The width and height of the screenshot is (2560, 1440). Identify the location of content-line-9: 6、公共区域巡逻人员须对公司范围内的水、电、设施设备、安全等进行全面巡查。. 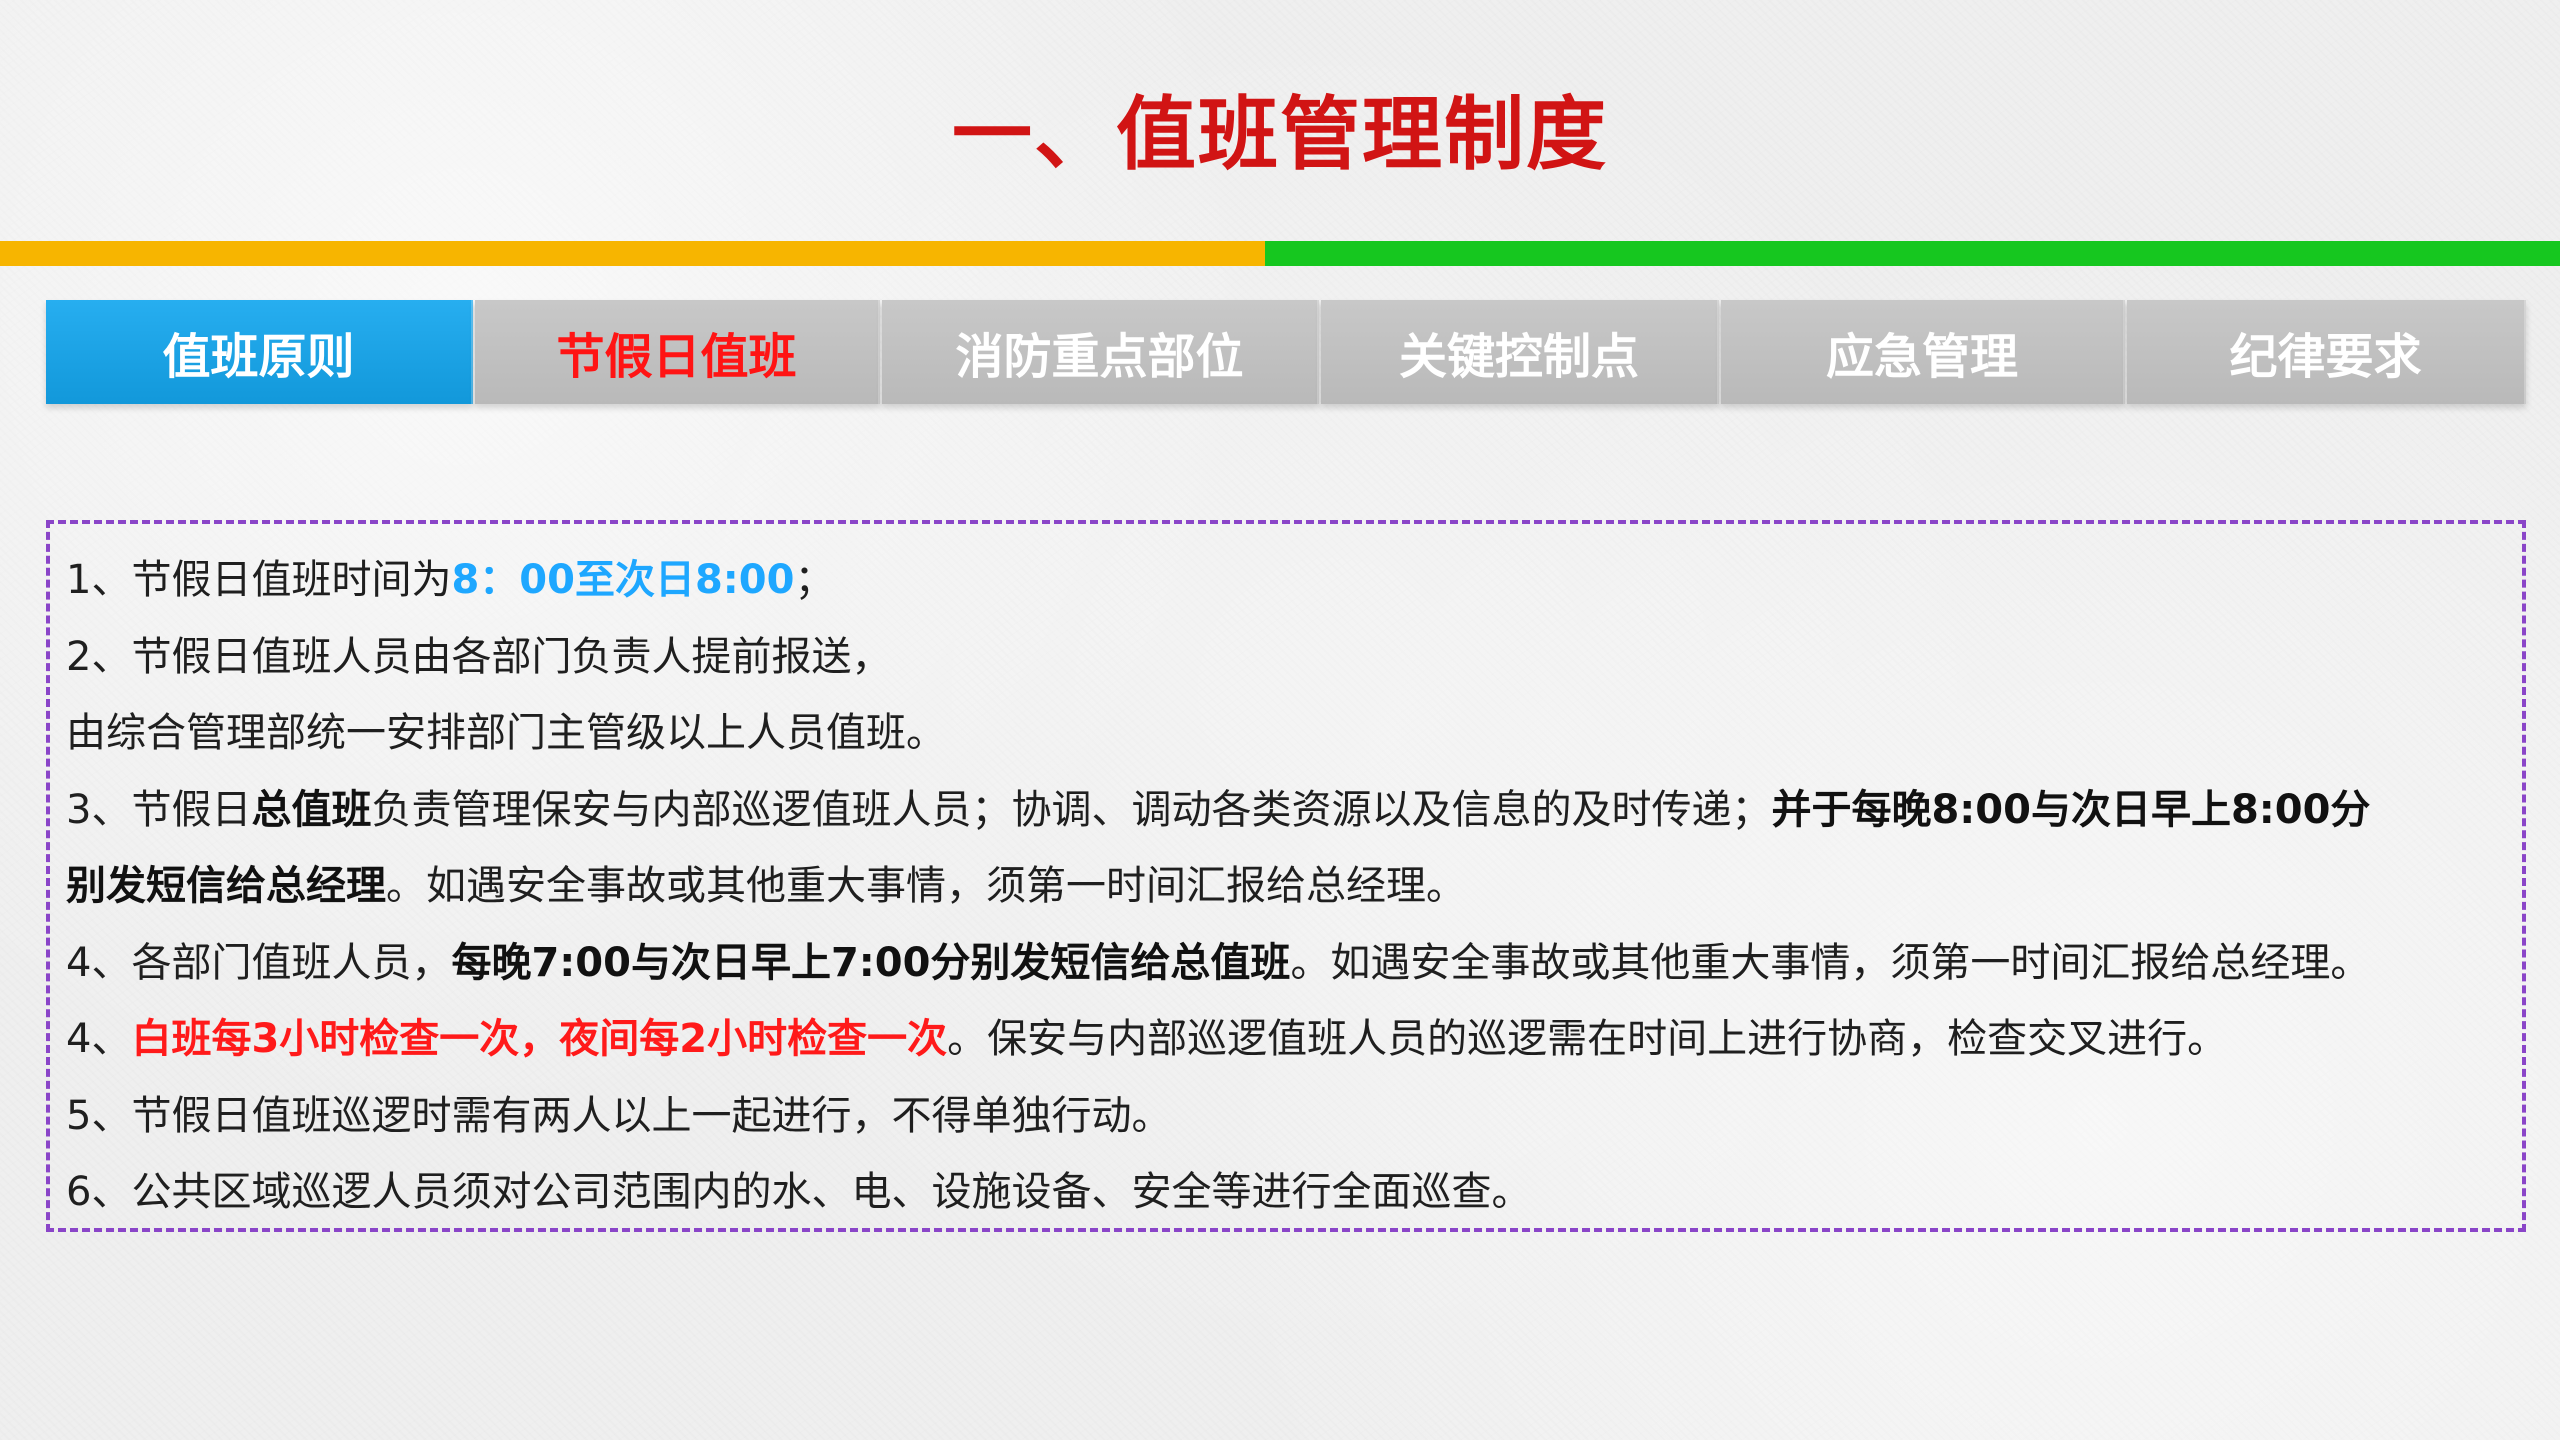
(1286, 1192).